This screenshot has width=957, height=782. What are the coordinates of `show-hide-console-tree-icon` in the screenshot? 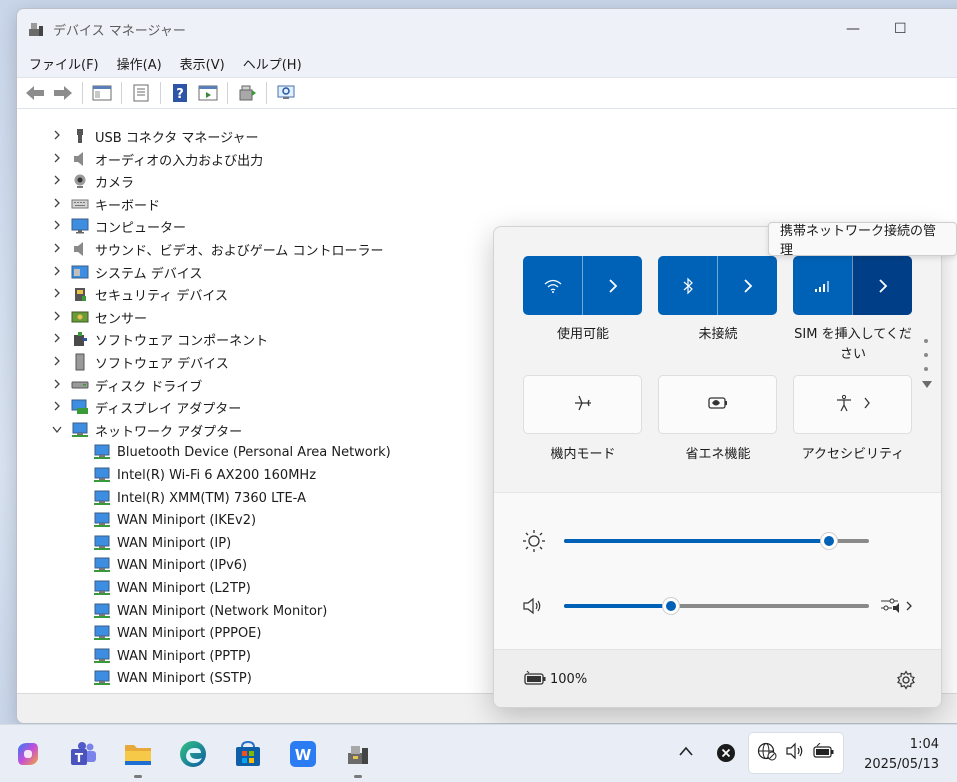 It's located at (102, 93).